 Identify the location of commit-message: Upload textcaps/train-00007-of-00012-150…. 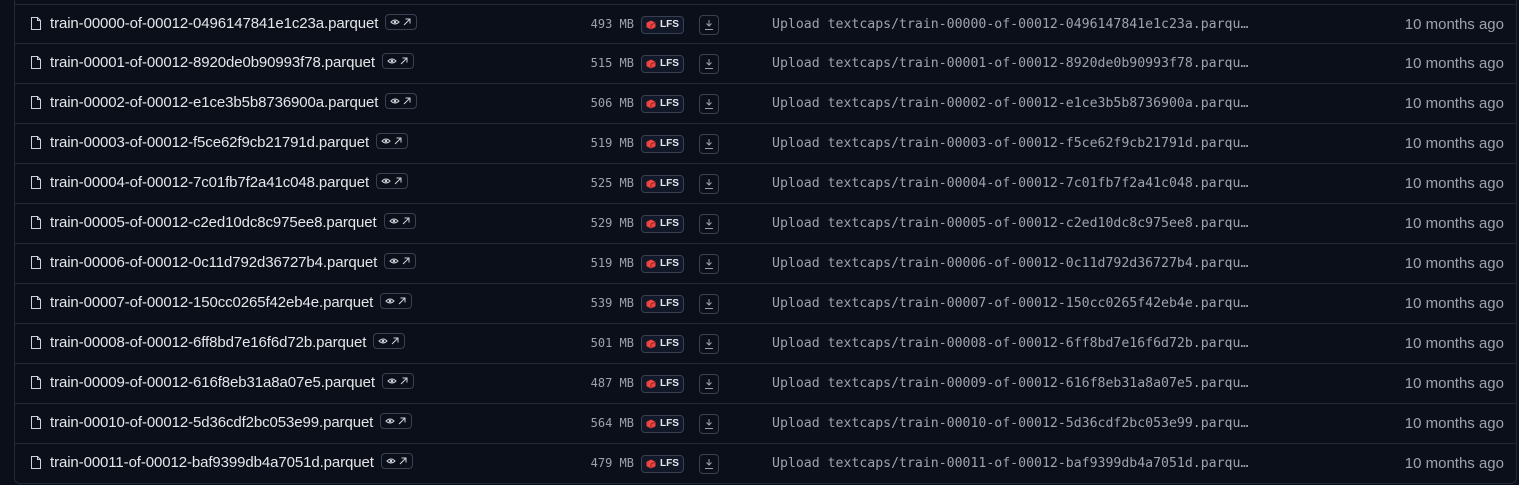
(1013, 303).